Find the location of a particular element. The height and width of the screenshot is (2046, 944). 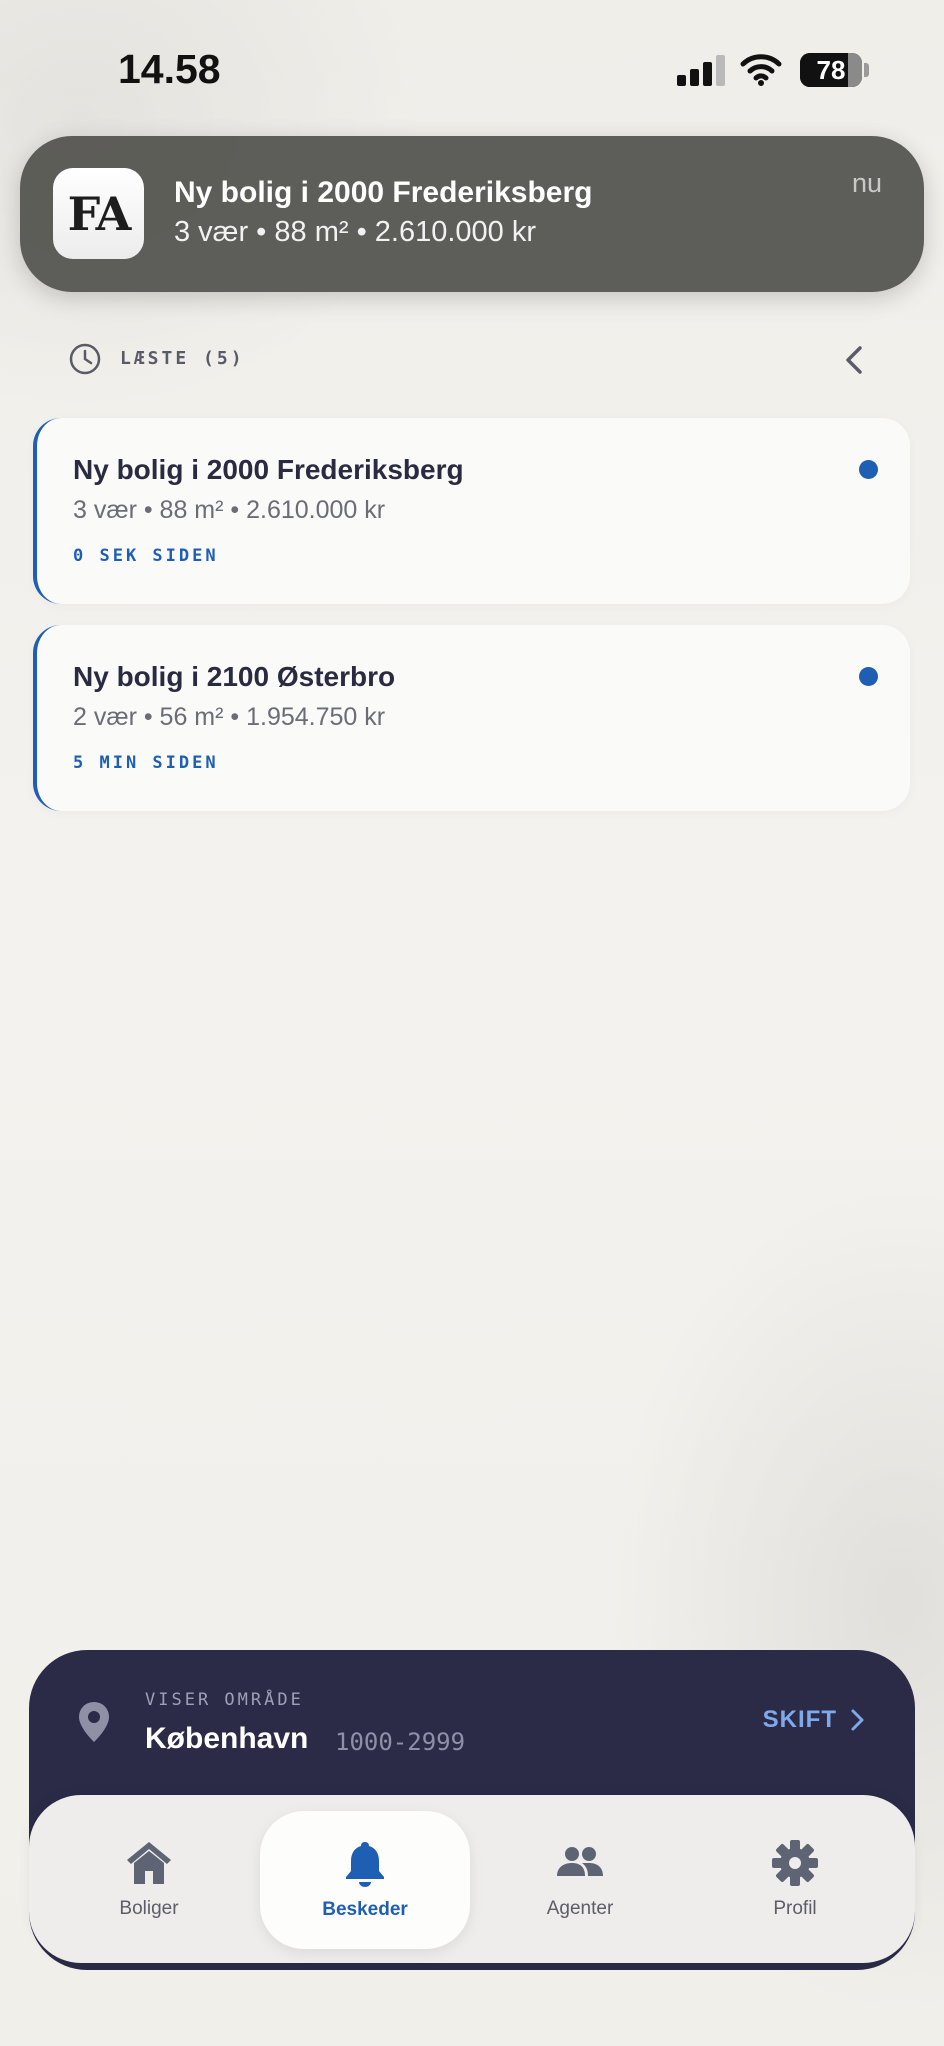

wifi-icon is located at coordinates (761, 70).